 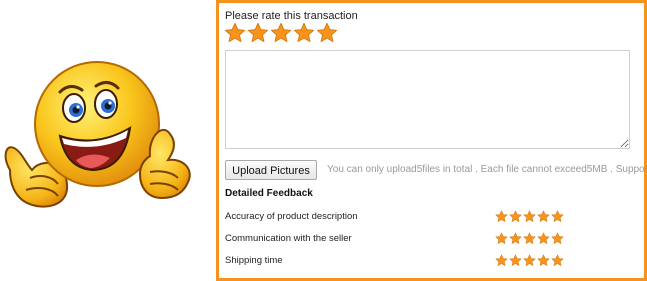 I want to click on criterion-stars-communication, so click(x=529, y=238).